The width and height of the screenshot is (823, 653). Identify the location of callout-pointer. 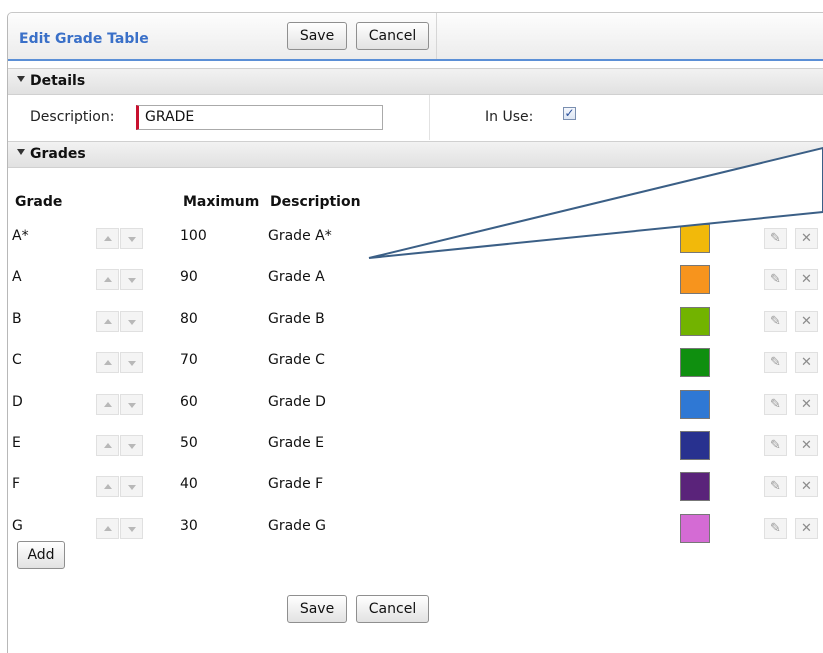
(595, 202).